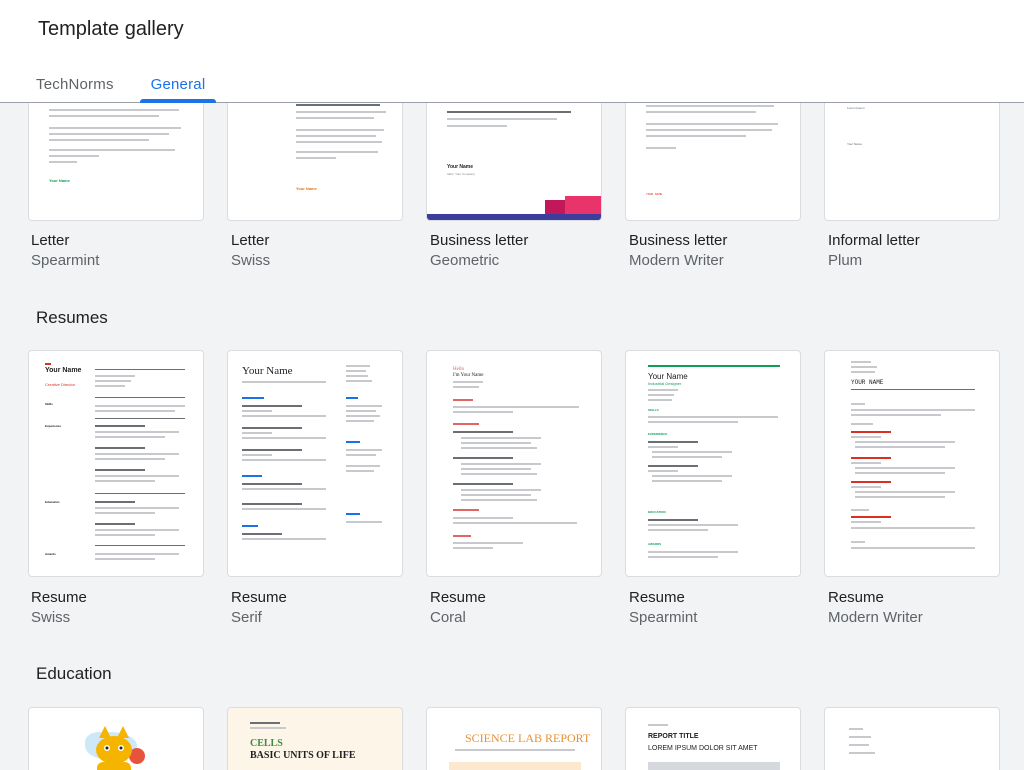 The width and height of the screenshot is (1024, 770). What do you see at coordinates (460, 167) in the screenshot?
I see `thumb-sender-name: Your Name` at bounding box center [460, 167].